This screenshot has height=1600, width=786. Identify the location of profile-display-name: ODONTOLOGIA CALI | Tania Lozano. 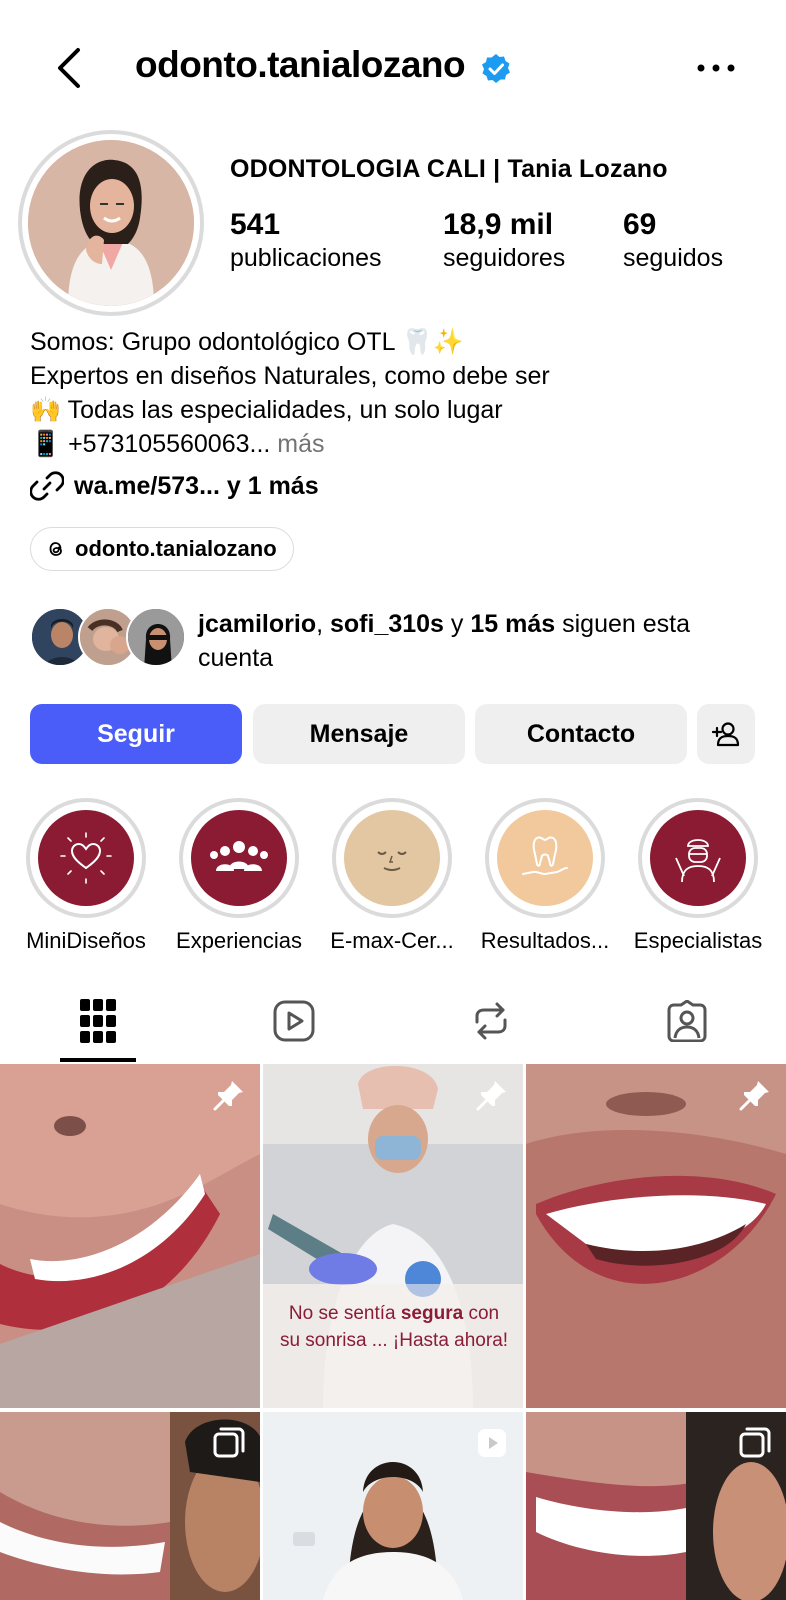
(449, 169).